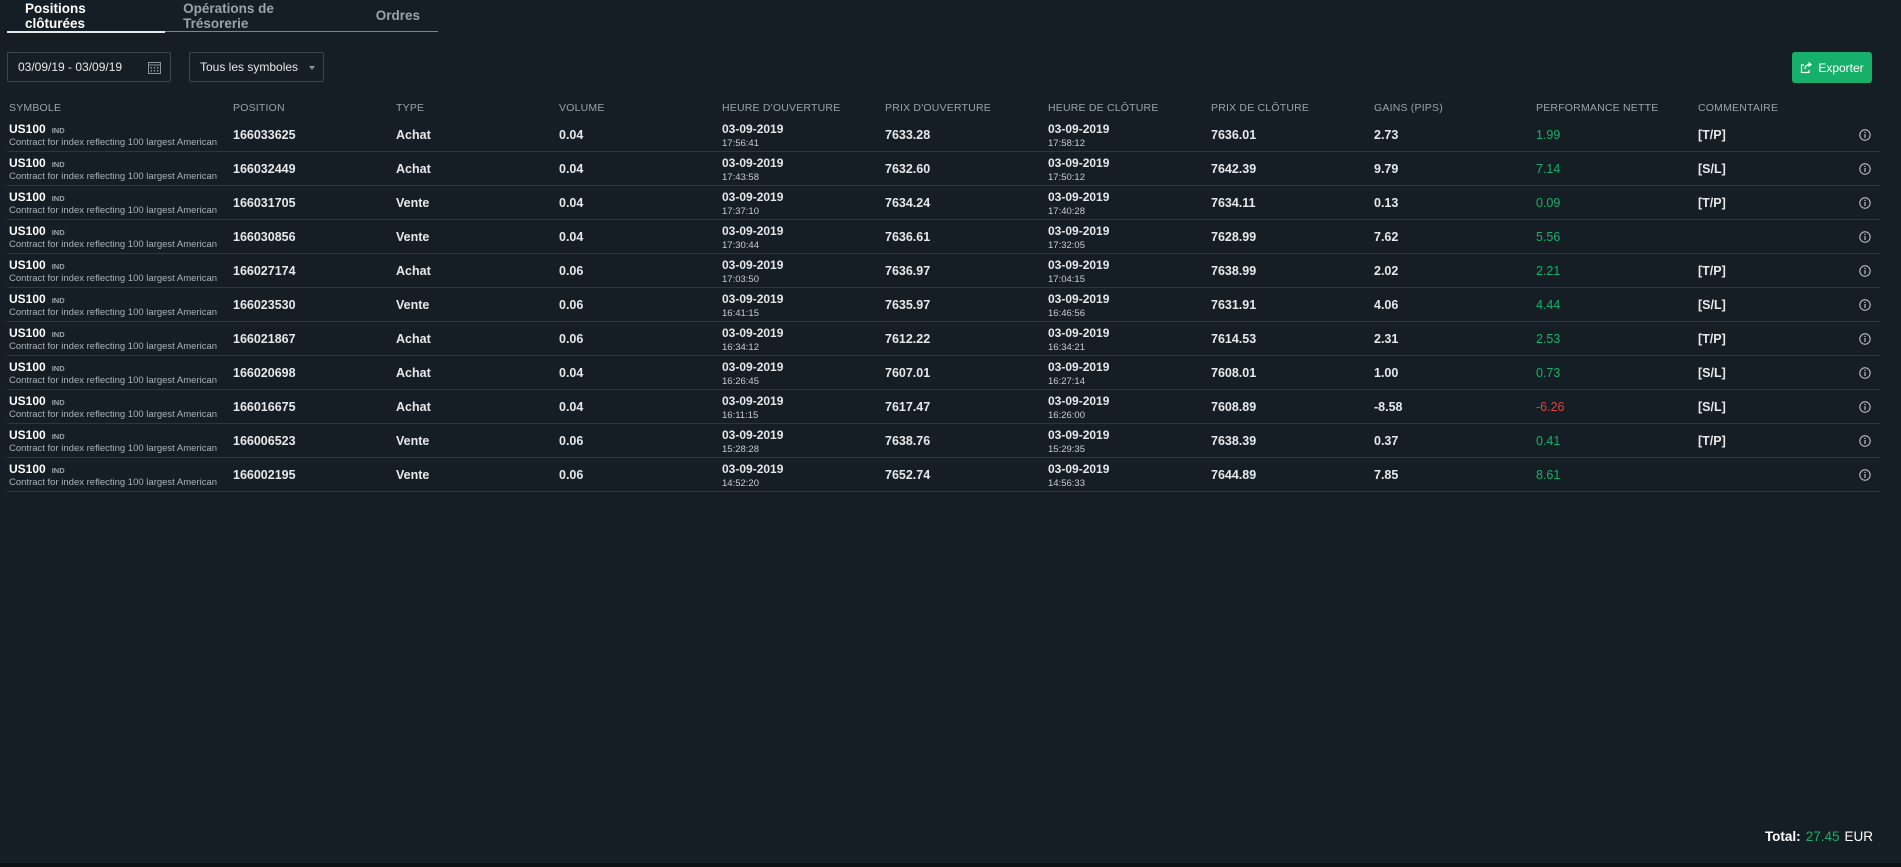 The width and height of the screenshot is (1901, 867). I want to click on net-performance: 8.61, so click(1548, 475).